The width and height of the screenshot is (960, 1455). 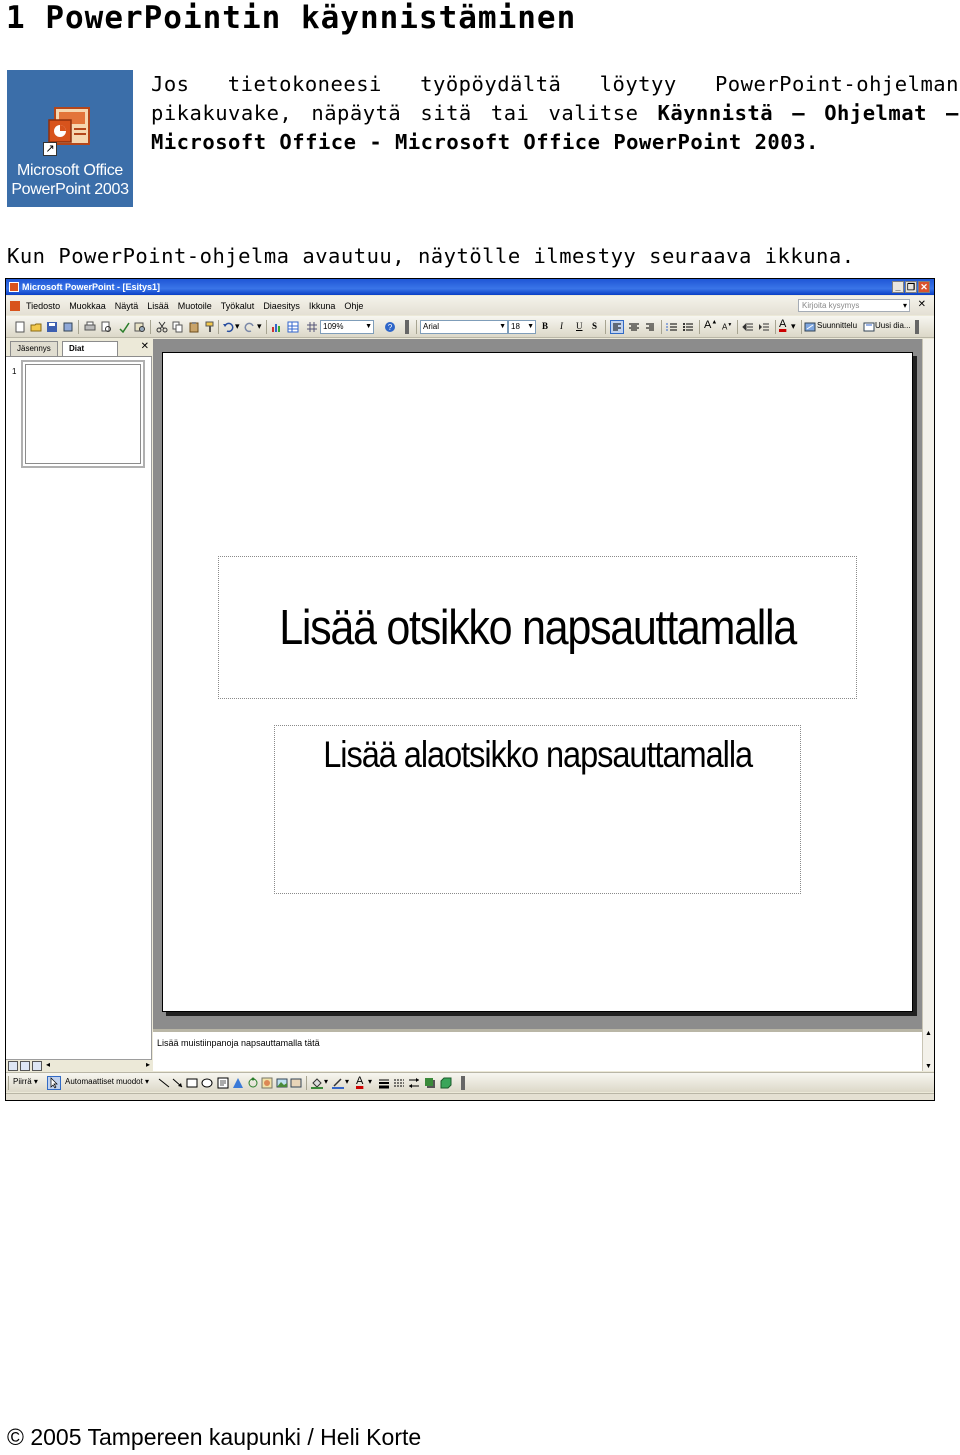 What do you see at coordinates (296, 1083) in the screenshot?
I see `insert-picture-file-icon` at bounding box center [296, 1083].